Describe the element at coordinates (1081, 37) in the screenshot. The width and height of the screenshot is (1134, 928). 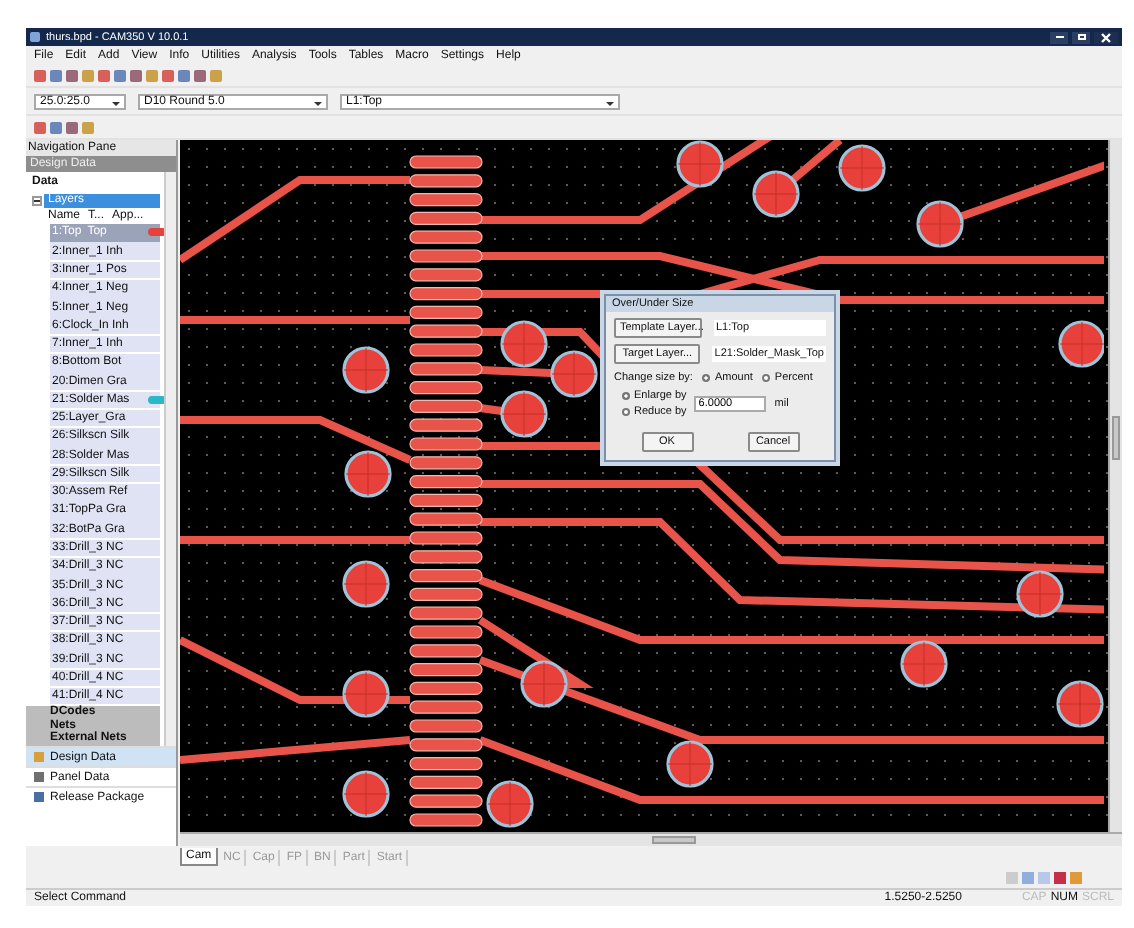
I see `maximize-icon` at that location.